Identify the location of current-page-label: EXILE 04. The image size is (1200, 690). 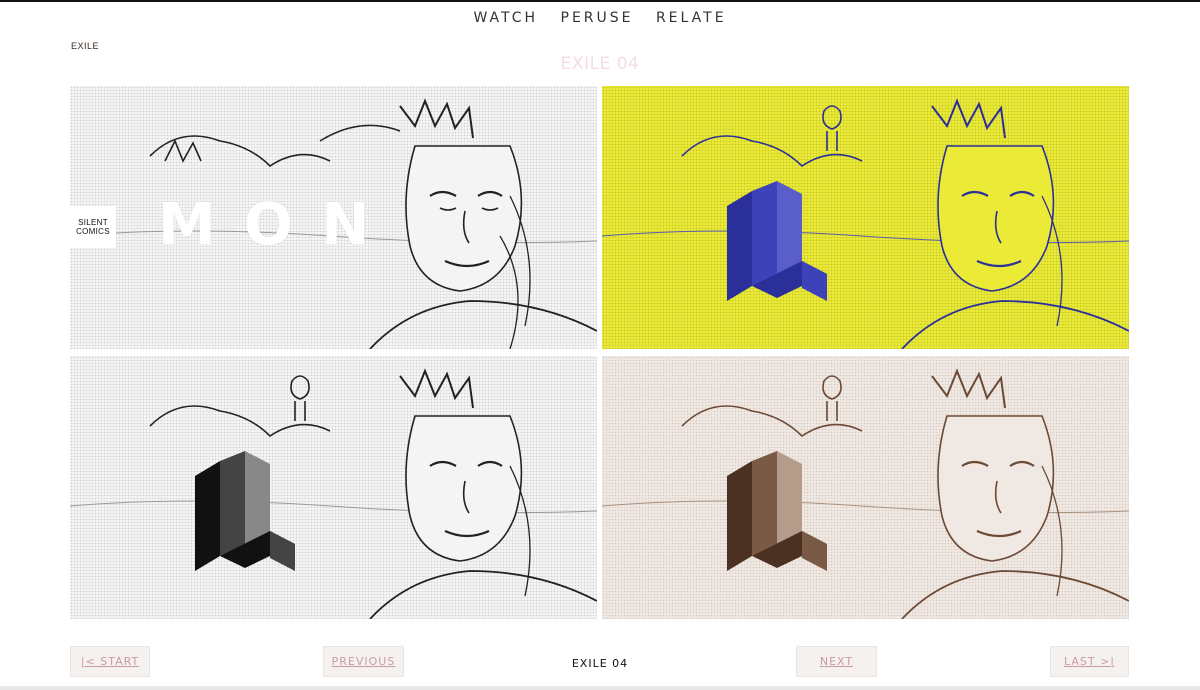
(600, 663).